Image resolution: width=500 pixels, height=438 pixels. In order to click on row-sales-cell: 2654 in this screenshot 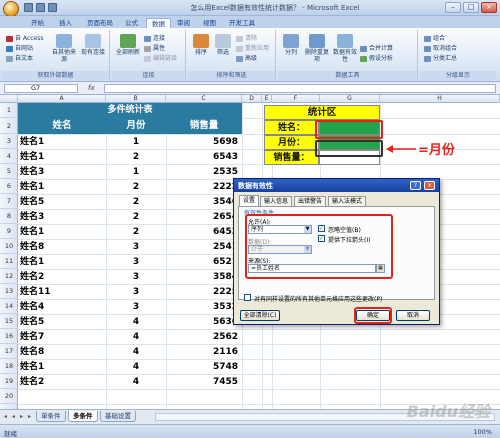, I will do `click(202, 217)`.